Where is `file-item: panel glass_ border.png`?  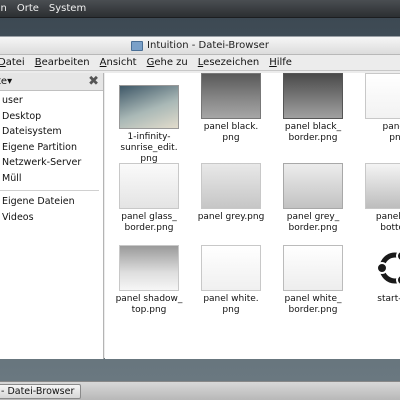 file-item: panel glass_ border.png is located at coordinates (149, 198).